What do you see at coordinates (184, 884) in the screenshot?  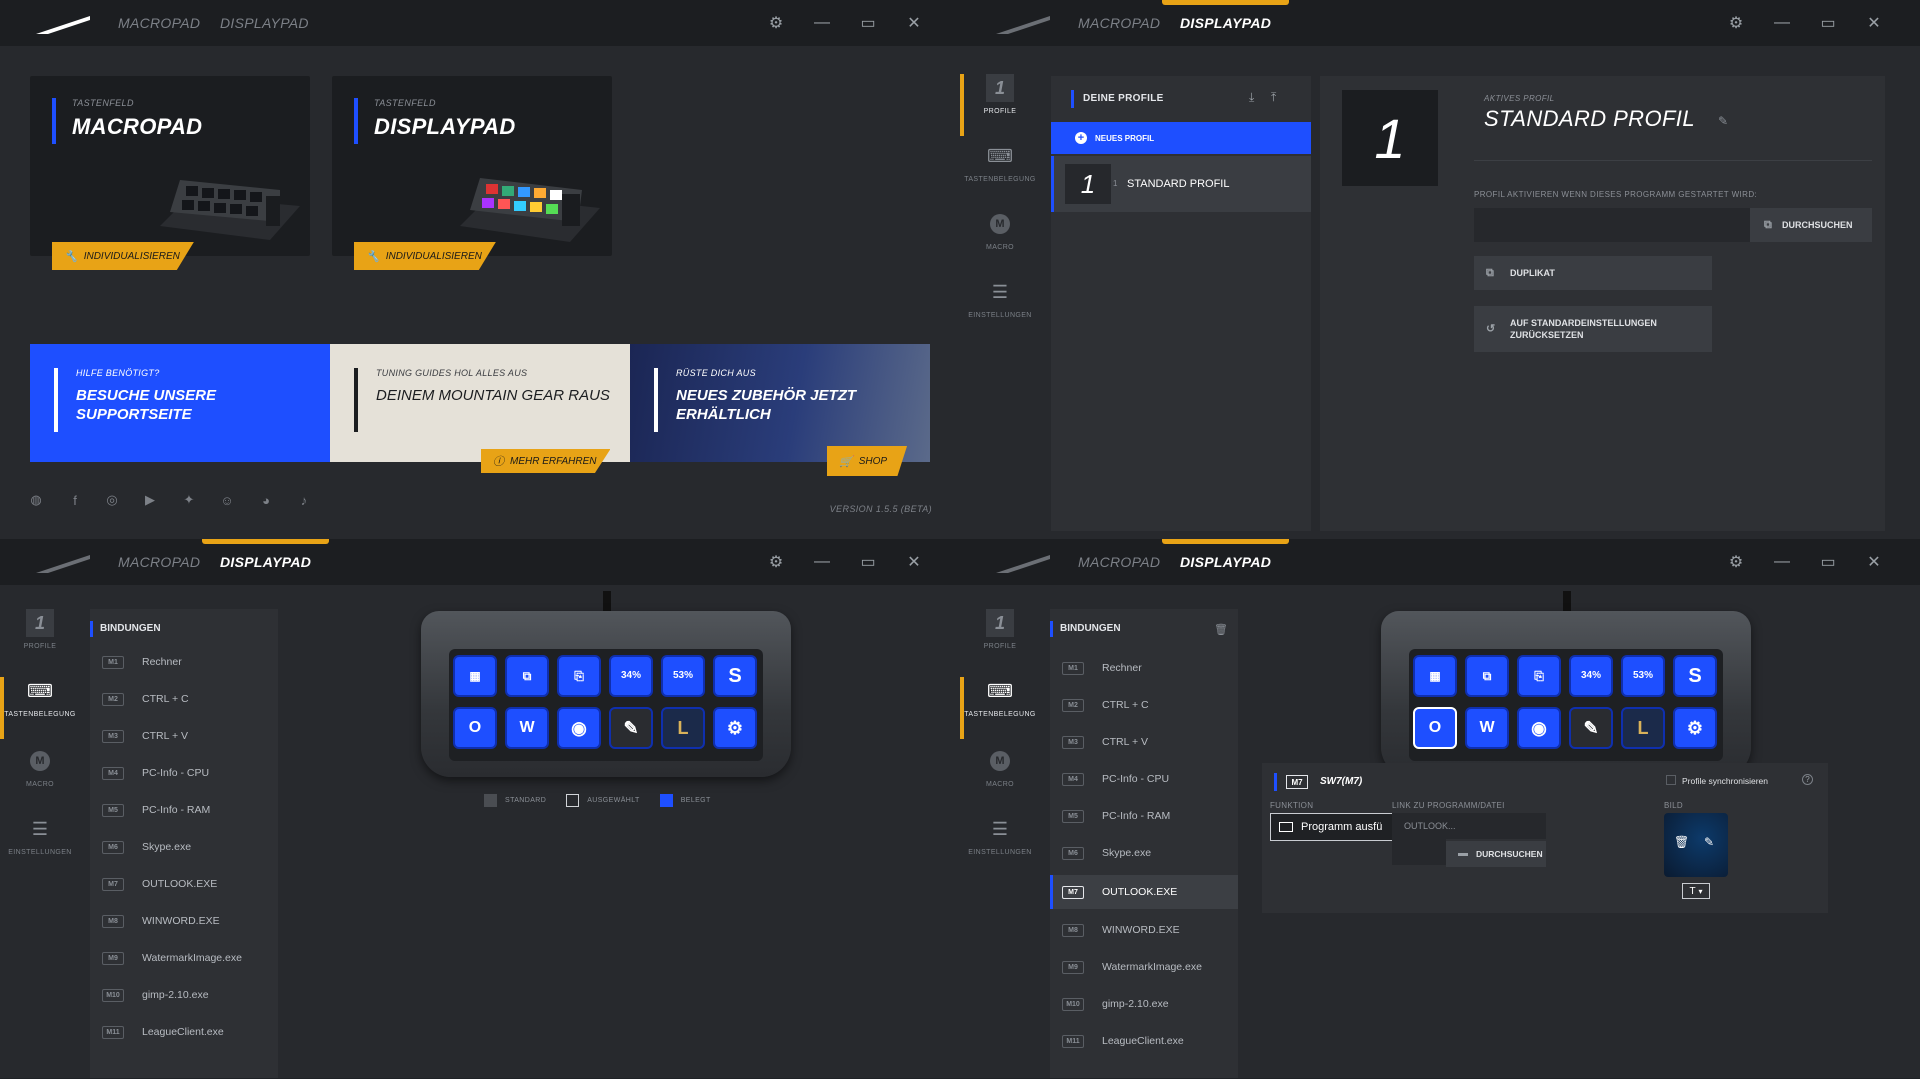 I see `binding-row: M7 OUTLOOK.EXE` at bounding box center [184, 884].